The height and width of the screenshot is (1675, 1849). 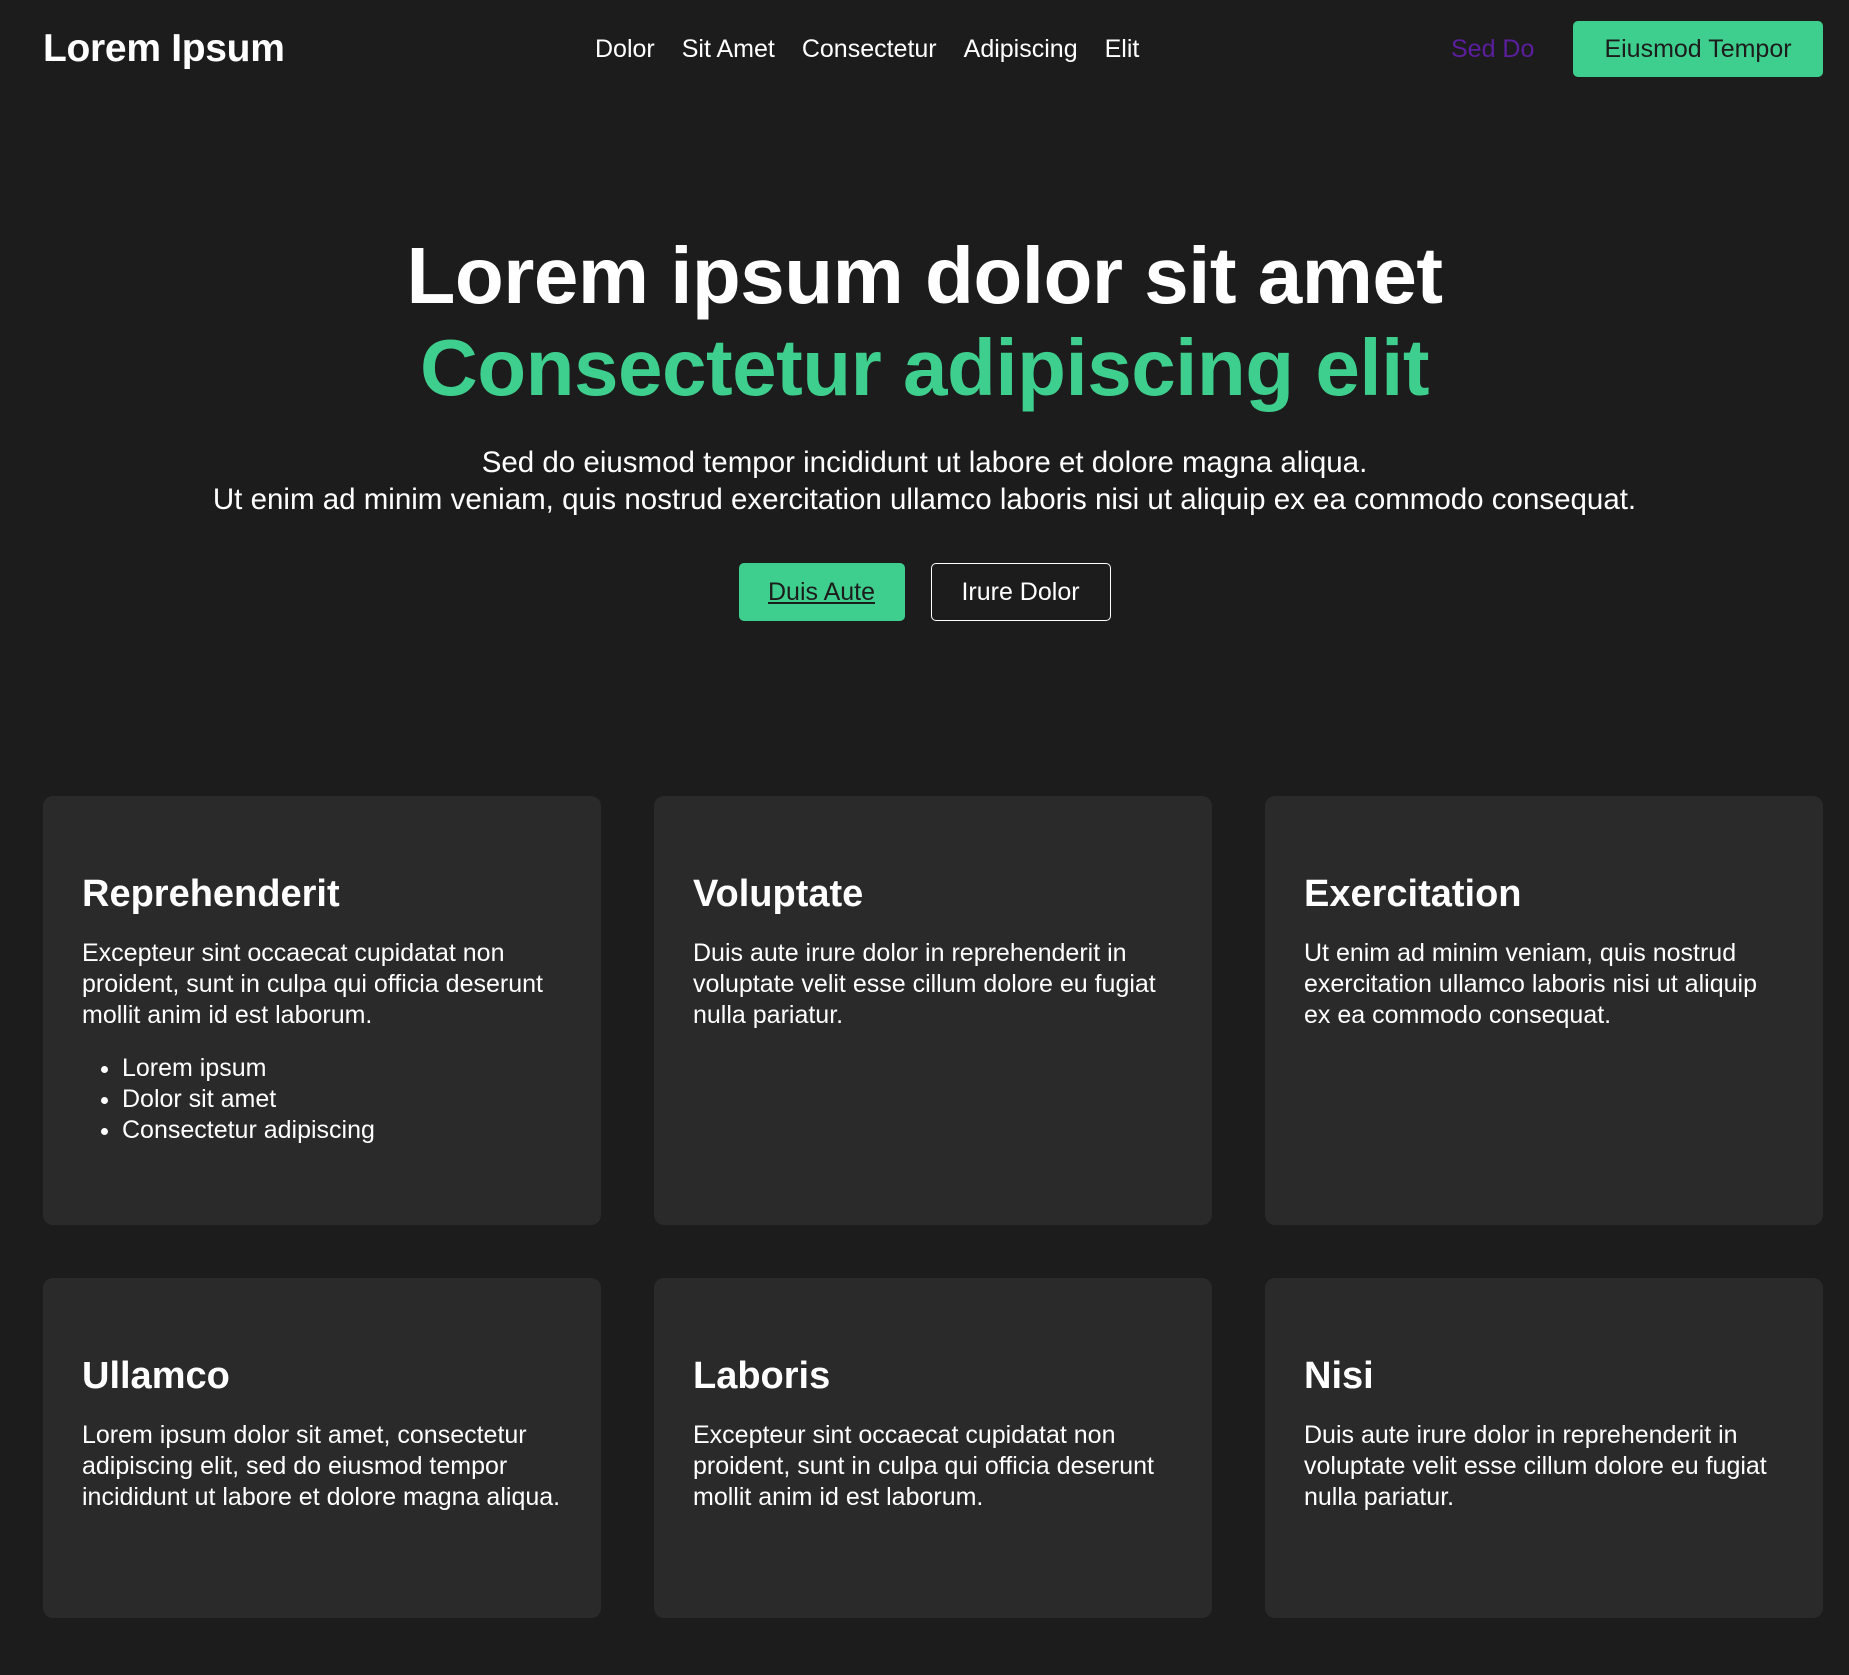 What do you see at coordinates (156, 1376) in the screenshot?
I see `card-title: Ullamco` at bounding box center [156, 1376].